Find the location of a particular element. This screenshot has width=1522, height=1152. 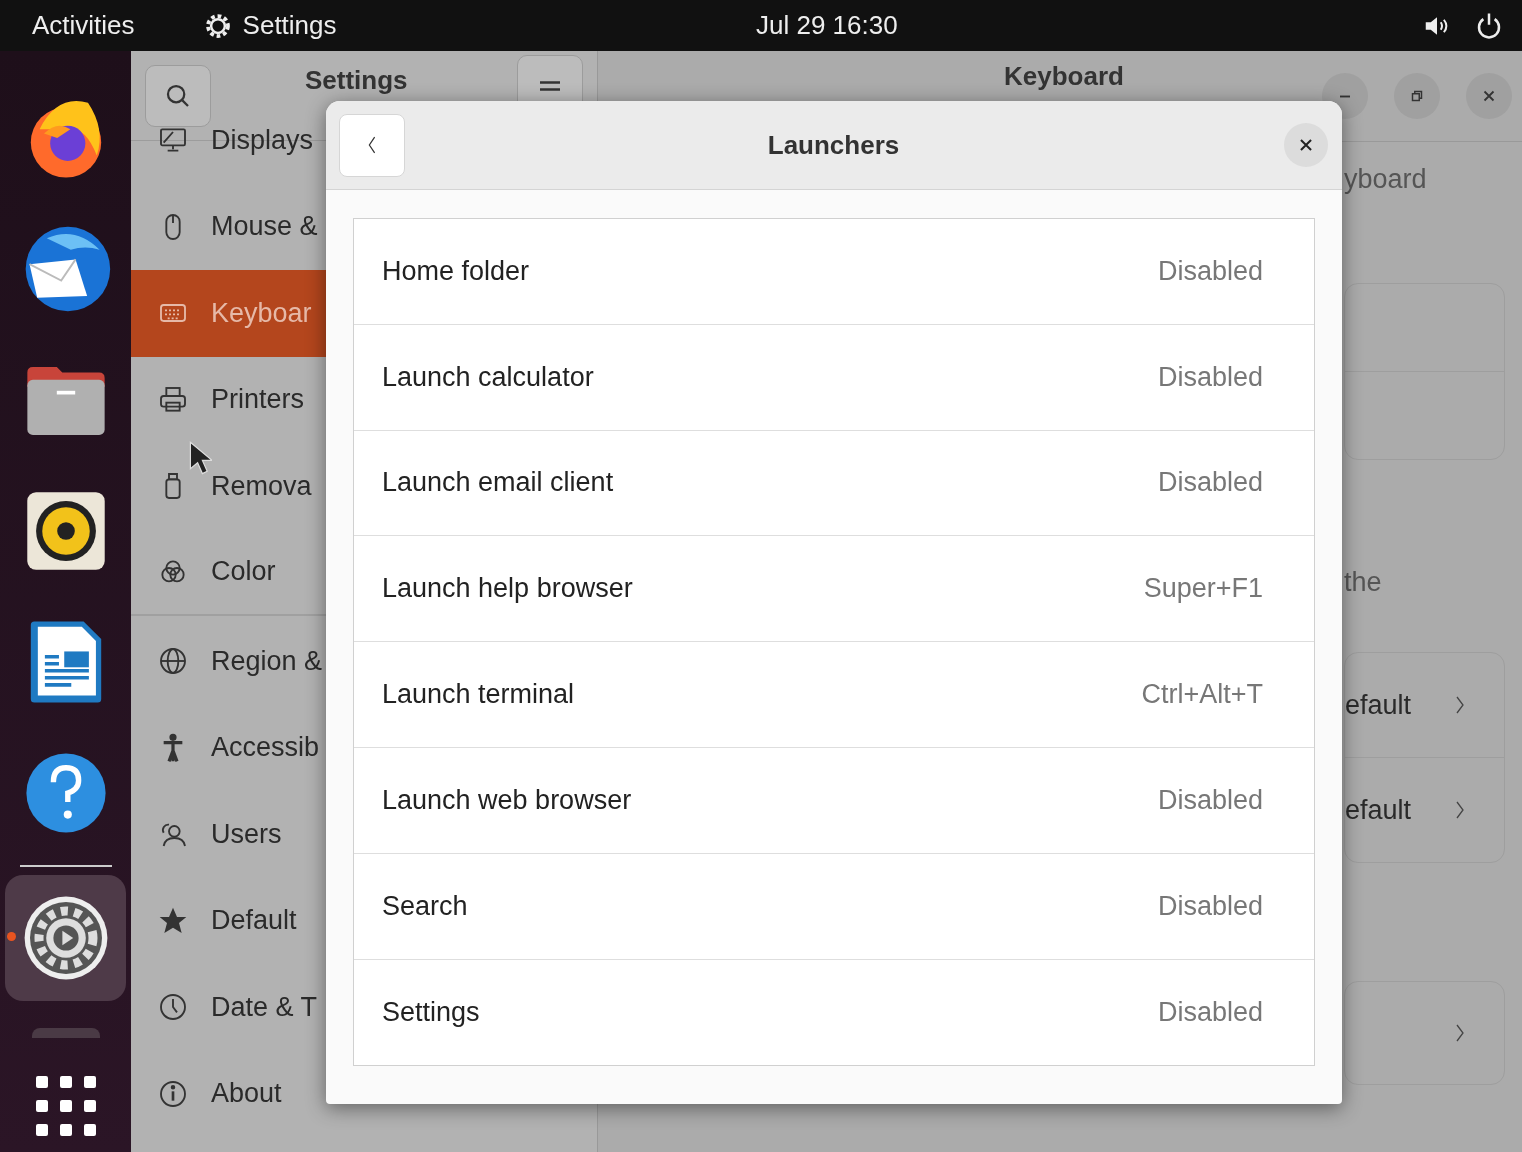

shortcut-value: Ctrl+Alt+T is located at coordinates (1202, 695).